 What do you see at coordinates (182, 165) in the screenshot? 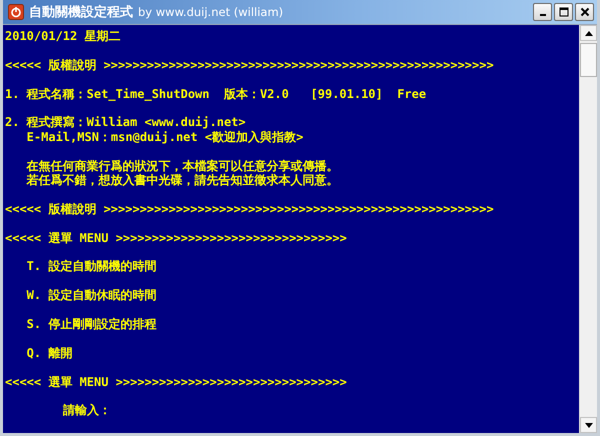
I see `console-line: 在無任何商業行爲的狀況下，本檔案可以任意分享或傳播。` at bounding box center [182, 165].